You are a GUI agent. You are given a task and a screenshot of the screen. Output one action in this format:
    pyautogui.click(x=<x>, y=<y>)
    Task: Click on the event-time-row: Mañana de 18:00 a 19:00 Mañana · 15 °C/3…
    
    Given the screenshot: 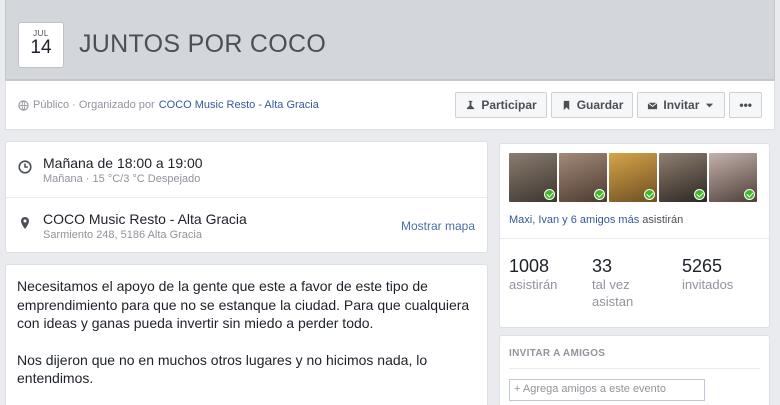 What is the action you would take?
    pyautogui.click(x=246, y=170)
    